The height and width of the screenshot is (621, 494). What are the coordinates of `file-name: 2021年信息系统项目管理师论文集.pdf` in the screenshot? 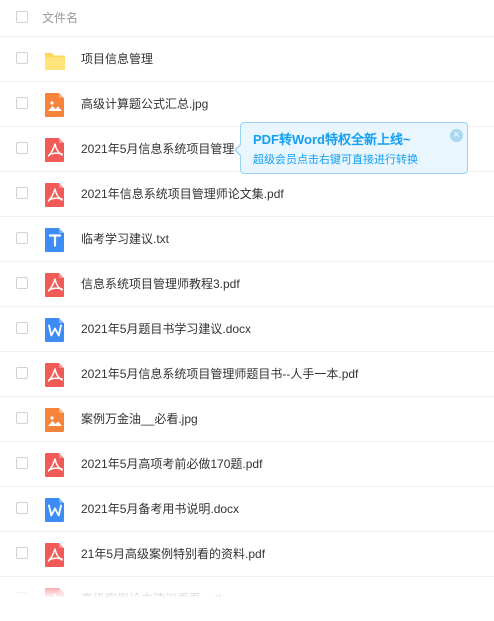 It's located at (182, 194).